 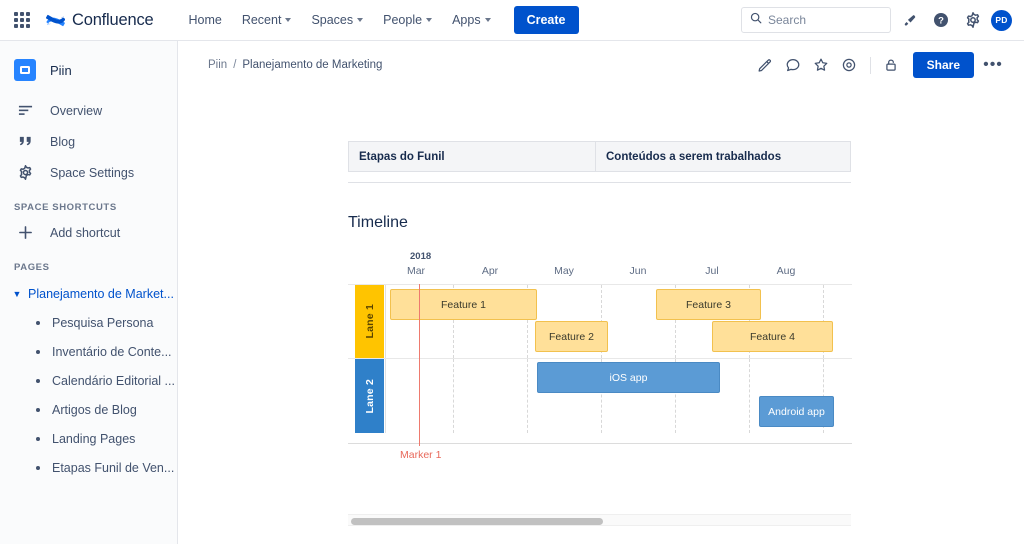 I want to click on help-icon: ?, so click(x=941, y=20).